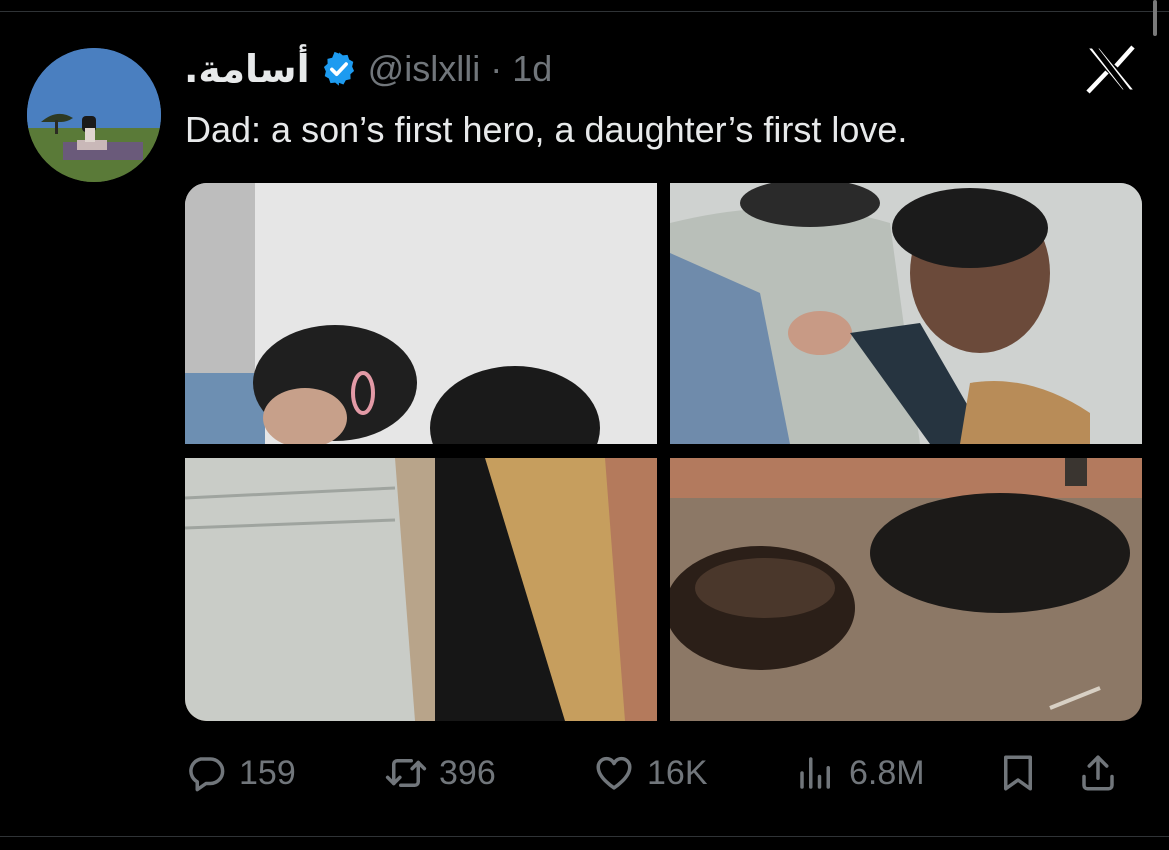 Image resolution: width=1169 pixels, height=850 pixels. Describe the element at coordinates (1155, 18) in the screenshot. I see `scrollbar-thumb` at that location.